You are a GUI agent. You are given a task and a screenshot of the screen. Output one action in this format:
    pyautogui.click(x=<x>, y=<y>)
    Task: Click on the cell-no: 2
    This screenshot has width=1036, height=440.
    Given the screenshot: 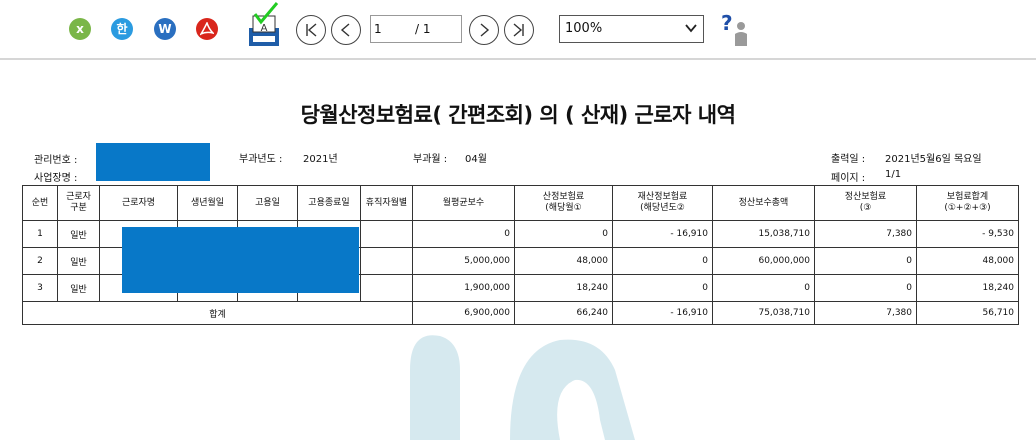 What is the action you would take?
    pyautogui.click(x=40, y=261)
    